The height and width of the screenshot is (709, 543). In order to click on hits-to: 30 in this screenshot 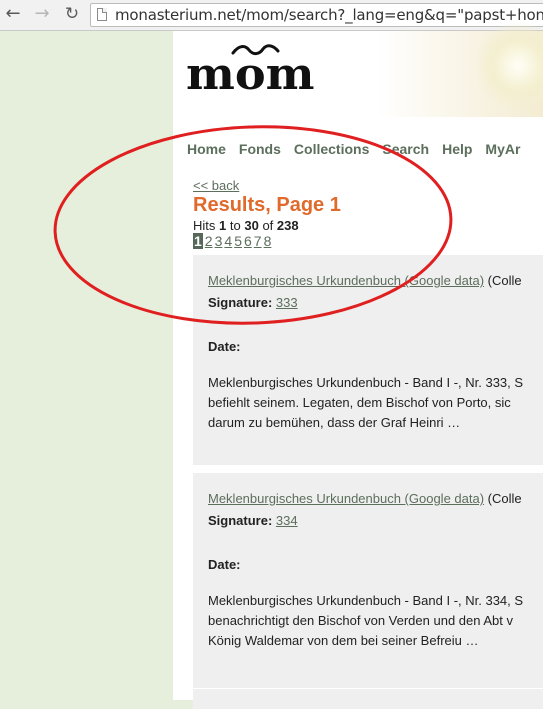, I will do `click(251, 225)`.